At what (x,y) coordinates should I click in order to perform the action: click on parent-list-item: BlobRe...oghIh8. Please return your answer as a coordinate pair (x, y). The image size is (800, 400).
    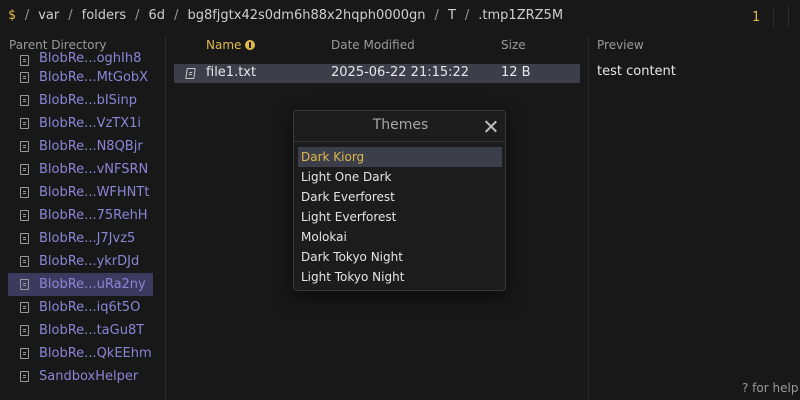
    Looking at the image, I should click on (80, 59).